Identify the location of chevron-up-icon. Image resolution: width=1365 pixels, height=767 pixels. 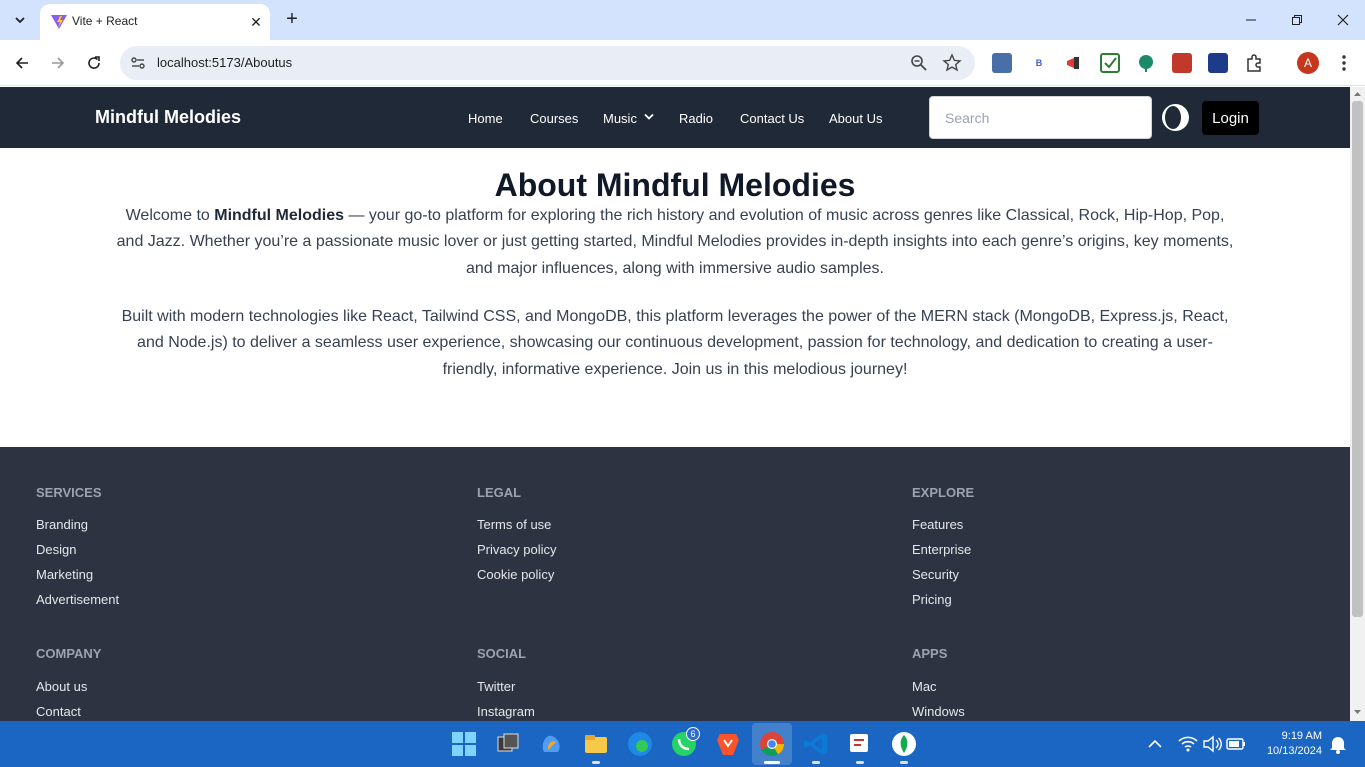
(1155, 744).